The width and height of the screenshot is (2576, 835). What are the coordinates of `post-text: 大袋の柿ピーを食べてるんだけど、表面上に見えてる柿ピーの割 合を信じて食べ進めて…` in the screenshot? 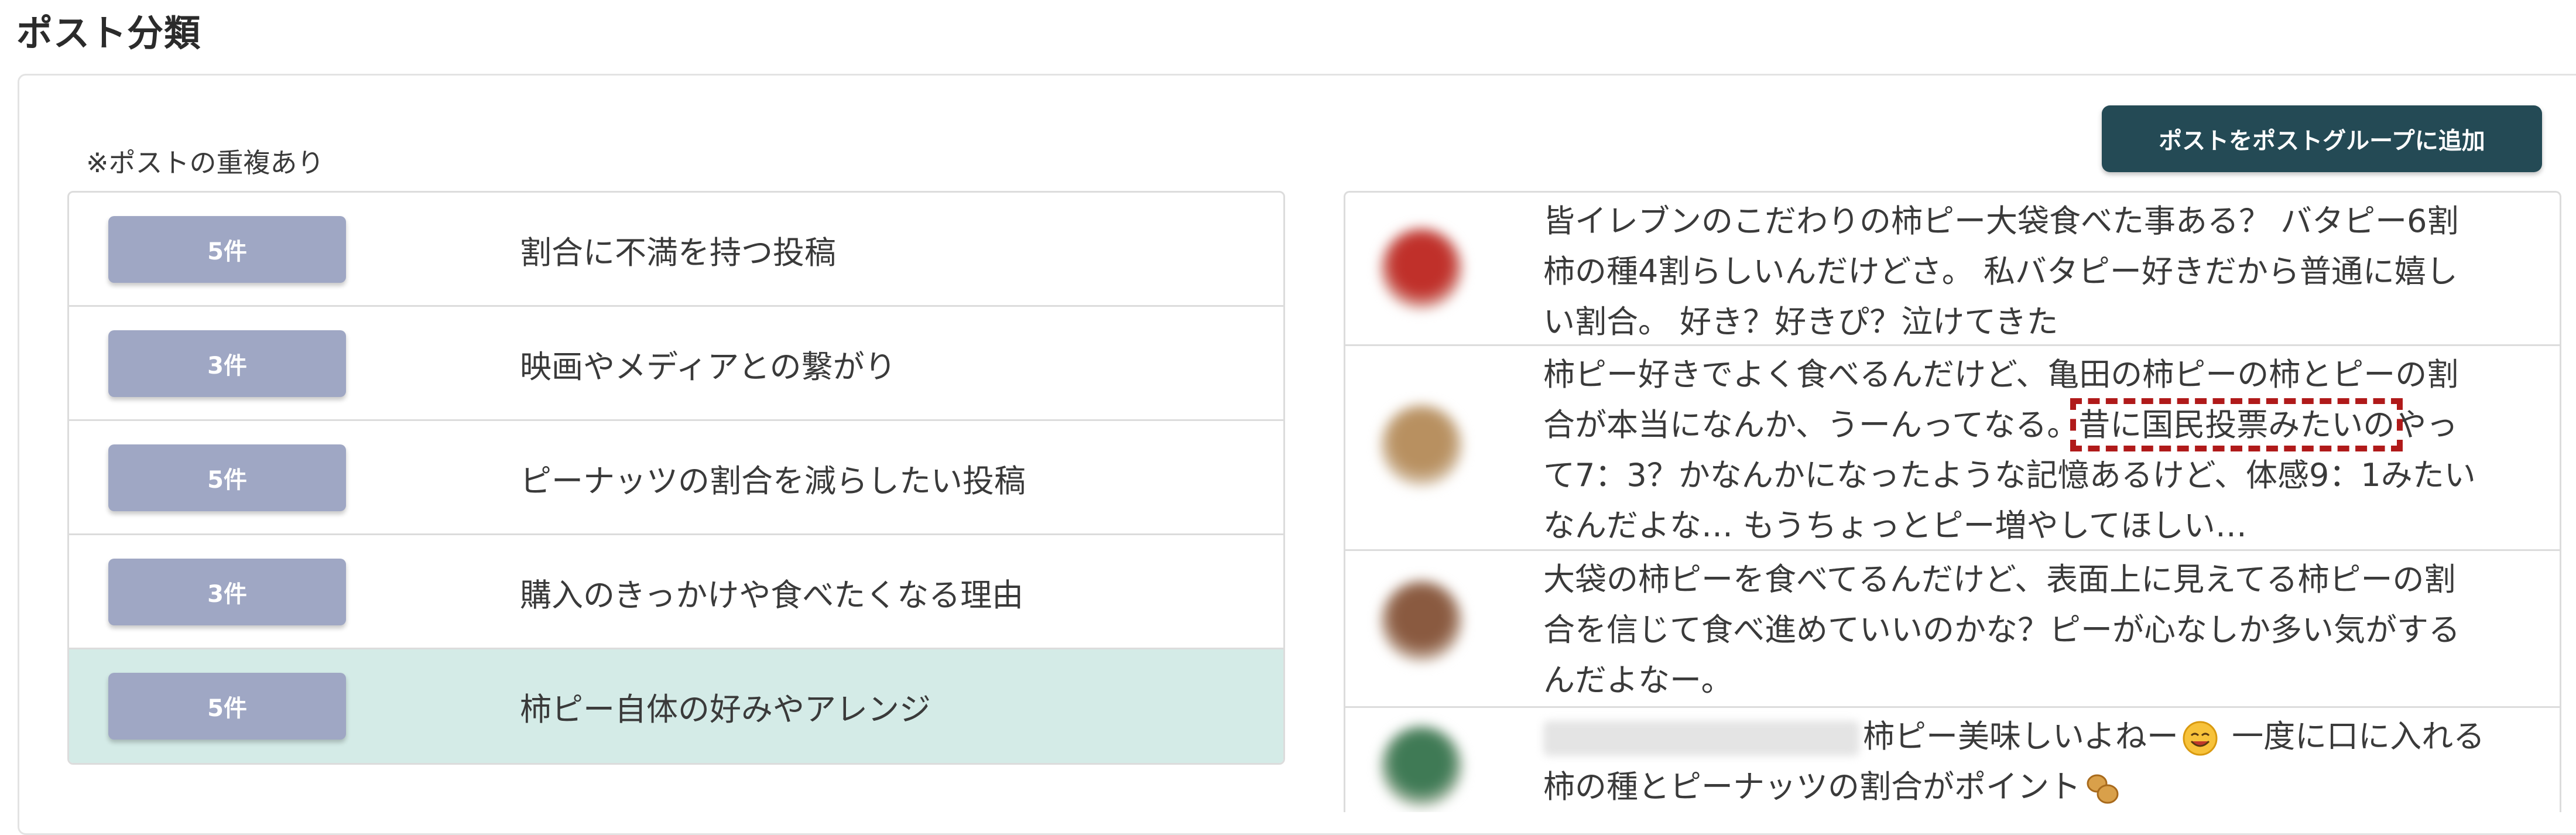 It's located at (2001, 630).